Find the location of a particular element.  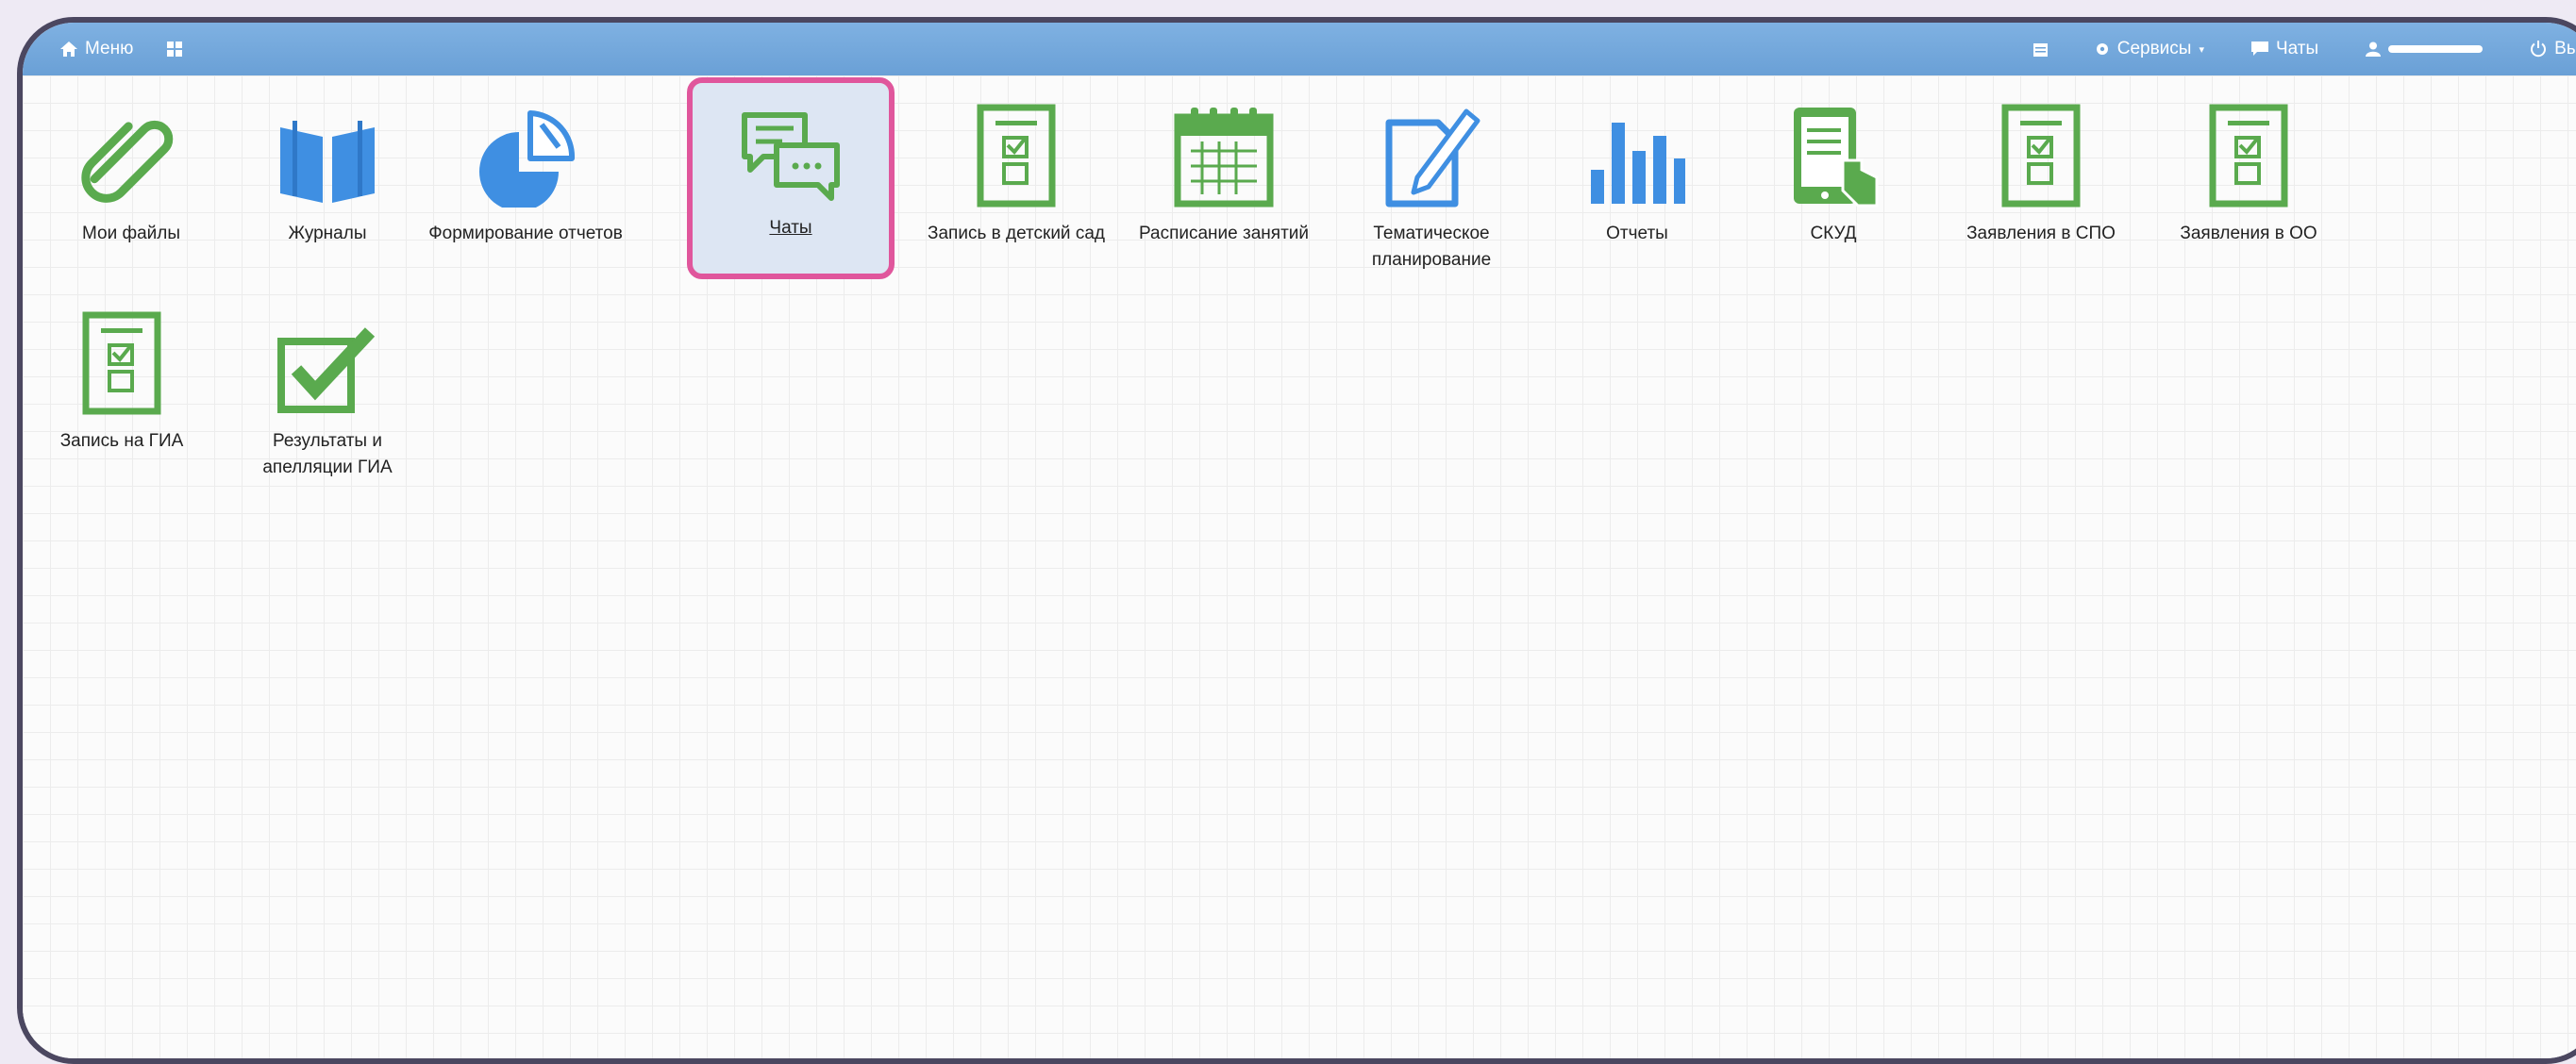

gear-icon is located at coordinates (2102, 49).